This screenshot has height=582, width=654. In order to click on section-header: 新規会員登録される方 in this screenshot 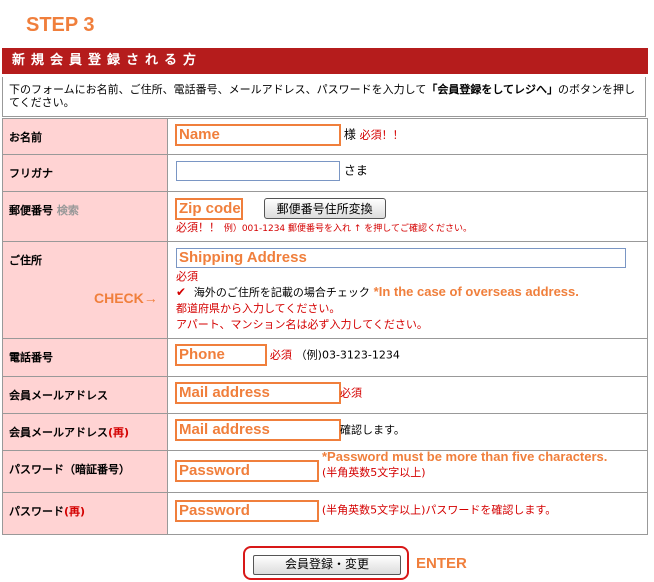, I will do `click(325, 61)`.